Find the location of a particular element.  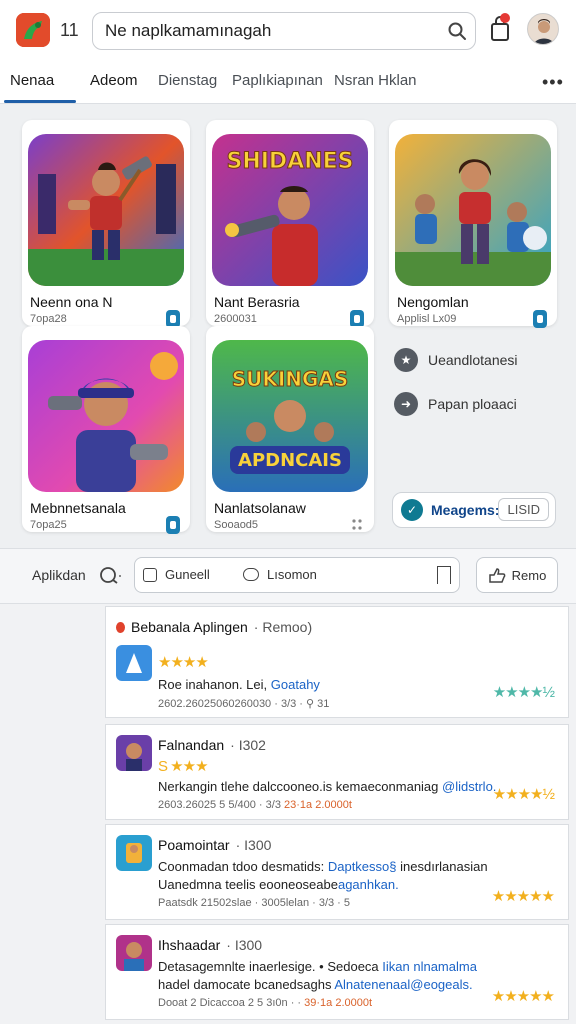

check-circle-icon: ✓ is located at coordinates (412, 510).